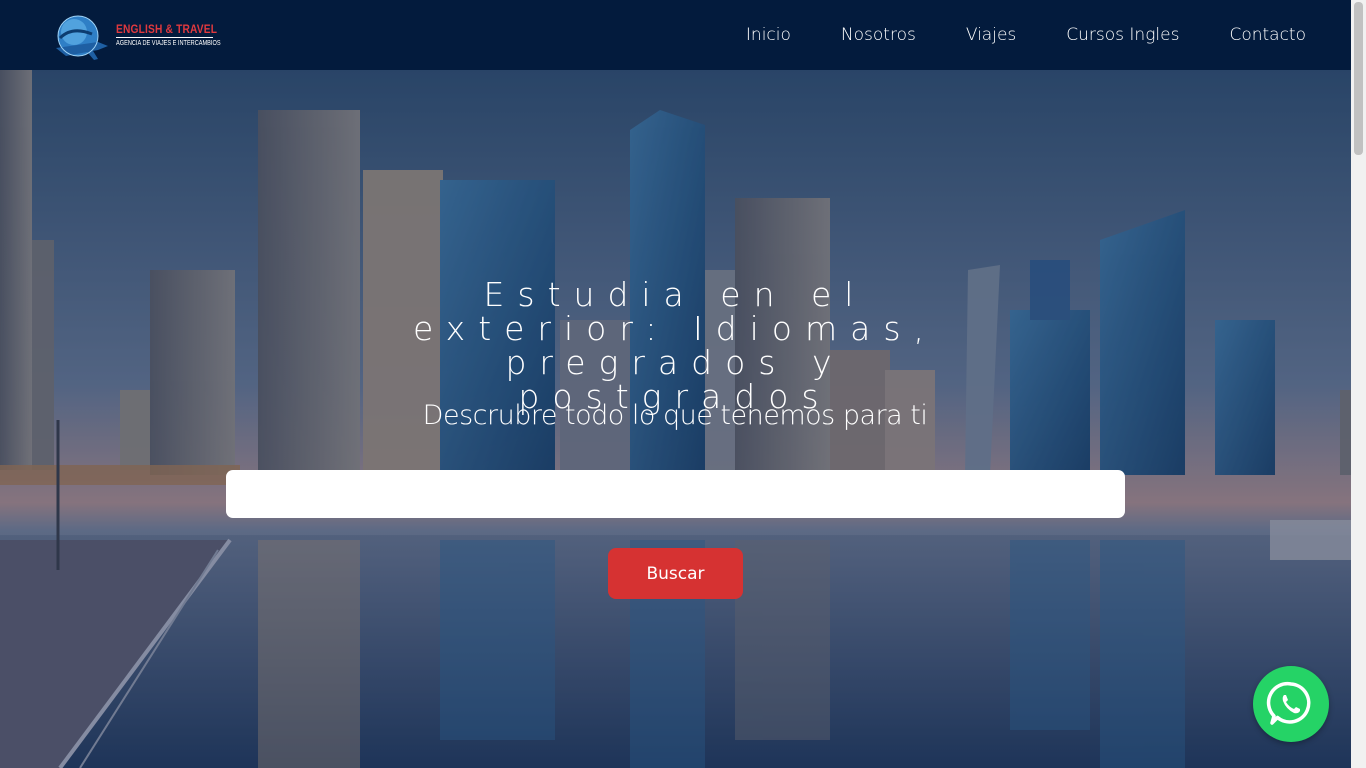  I want to click on whatsapp-button, so click(1291, 704).